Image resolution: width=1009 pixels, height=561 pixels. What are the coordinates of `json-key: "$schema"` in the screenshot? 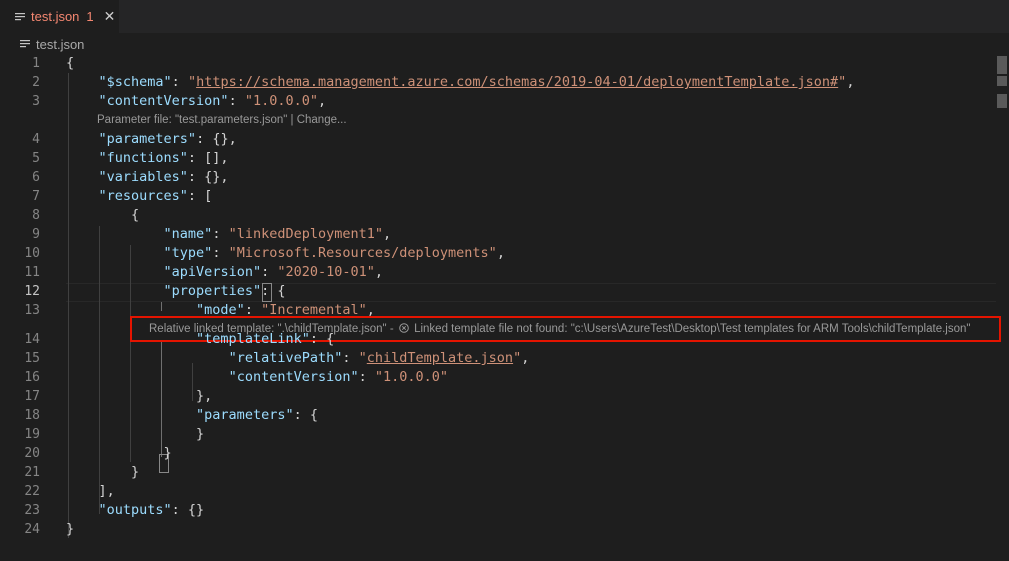 It's located at (135, 82).